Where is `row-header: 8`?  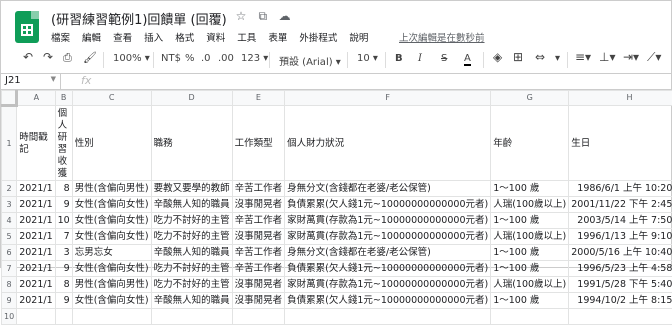
row-header: 8 is located at coordinates (9, 285).